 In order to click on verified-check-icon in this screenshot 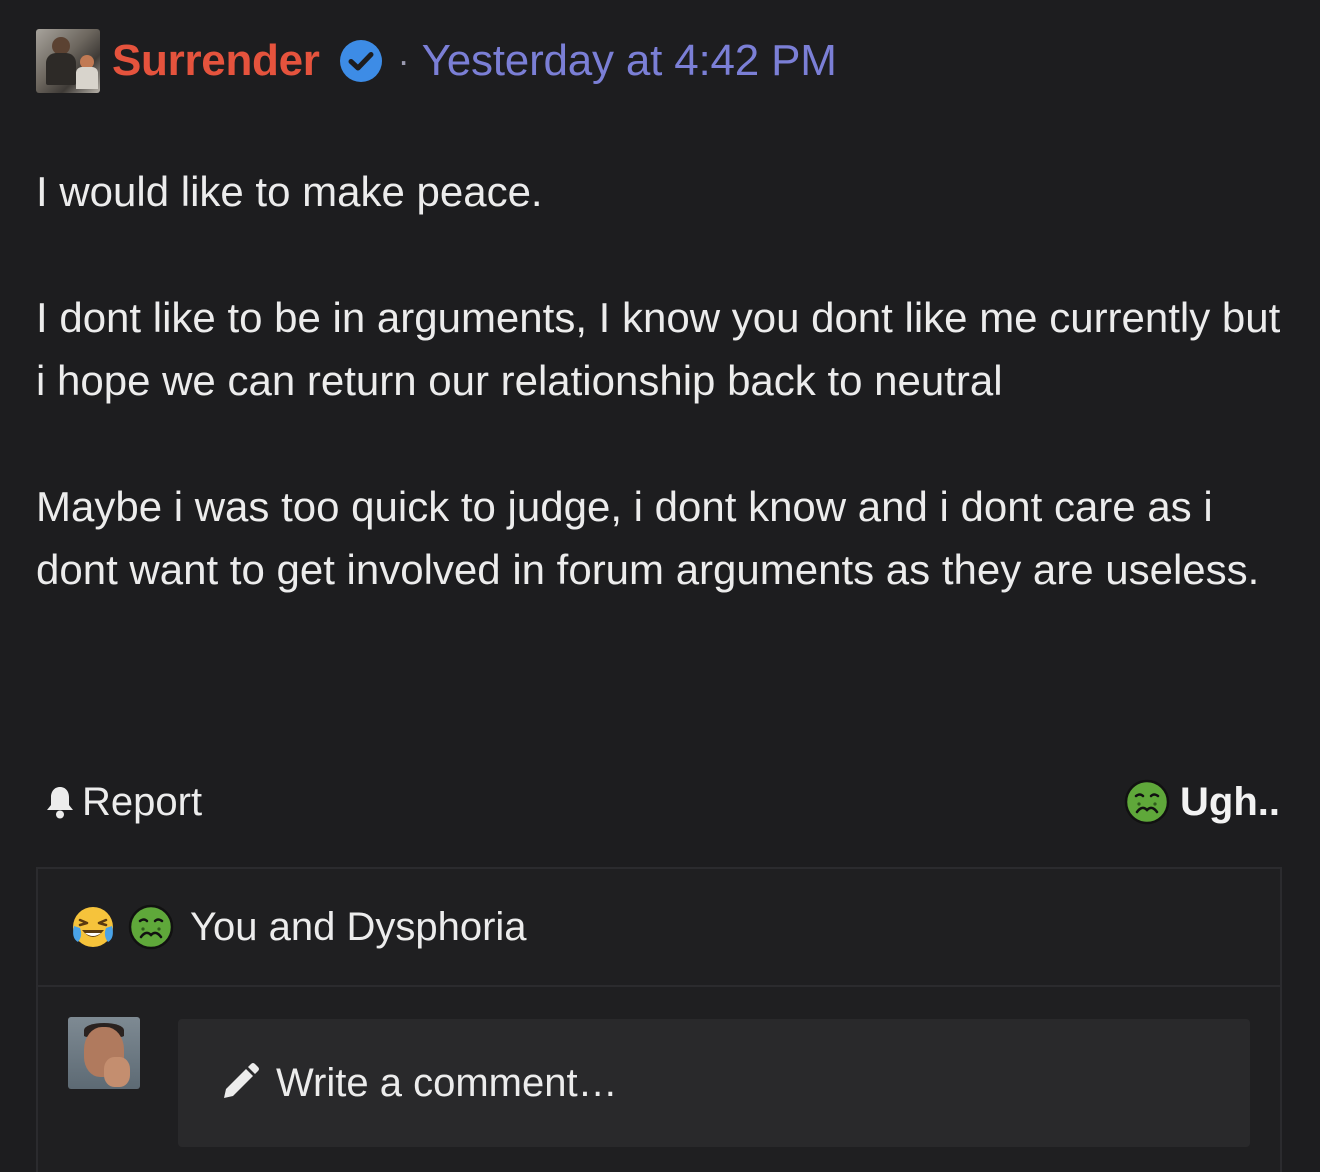, I will do `click(360, 61)`.